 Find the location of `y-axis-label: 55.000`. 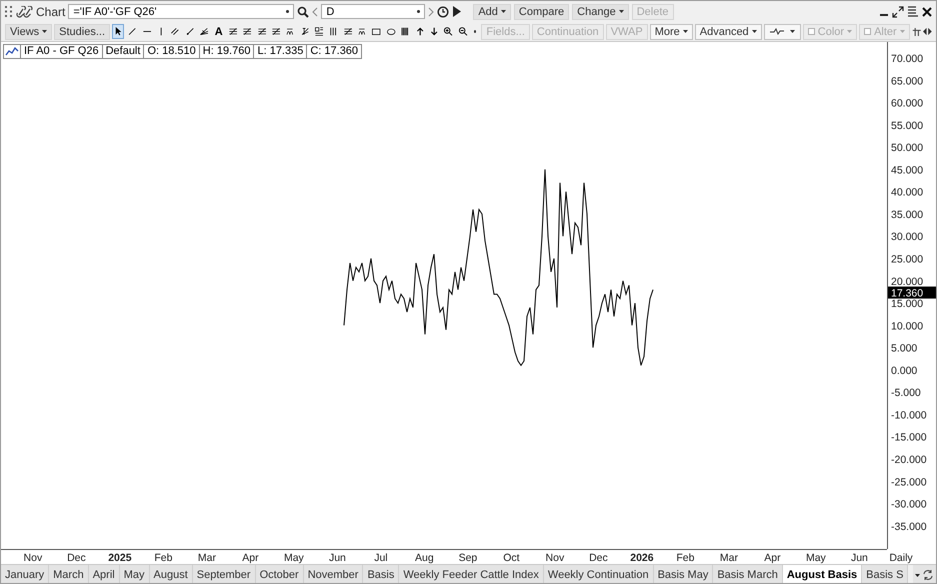

y-axis-label: 55.000 is located at coordinates (907, 126).